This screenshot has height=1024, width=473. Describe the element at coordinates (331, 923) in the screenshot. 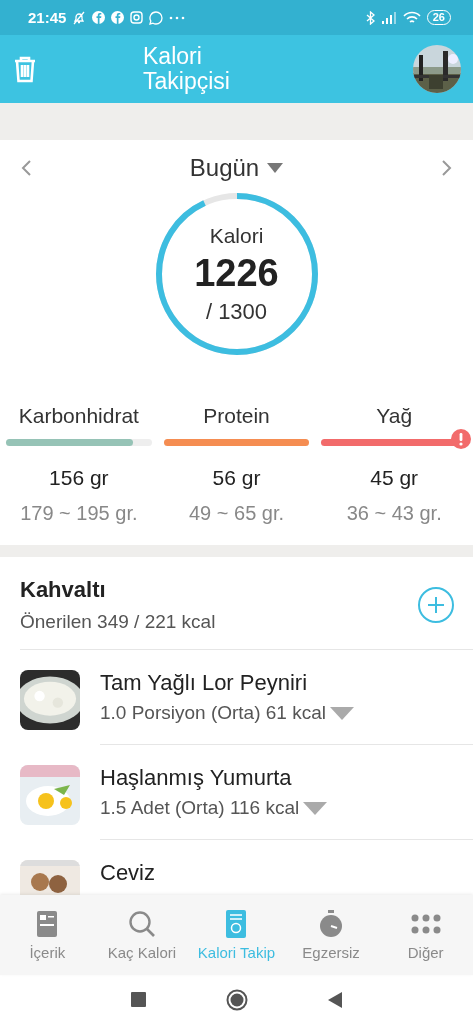

I see `stopwatch-icon` at that location.